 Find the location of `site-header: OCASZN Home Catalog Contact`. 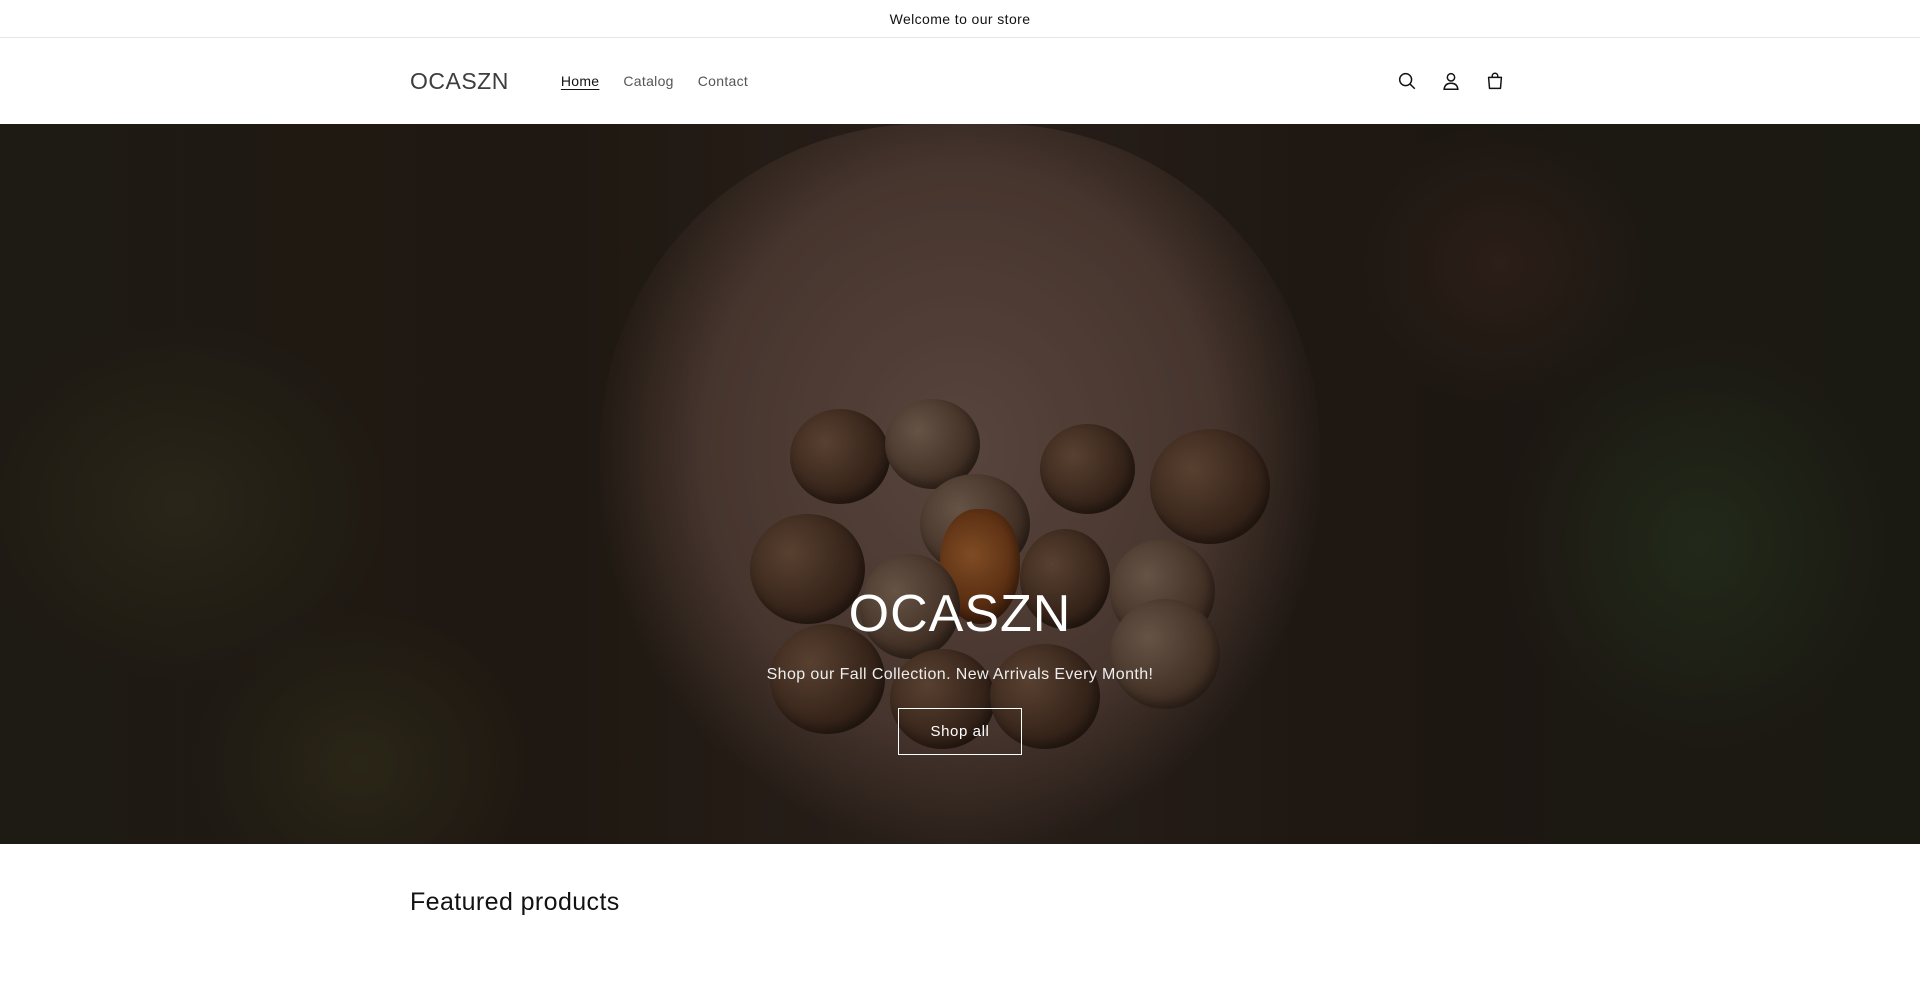

site-header: OCASZN Home Catalog Contact is located at coordinates (960, 81).